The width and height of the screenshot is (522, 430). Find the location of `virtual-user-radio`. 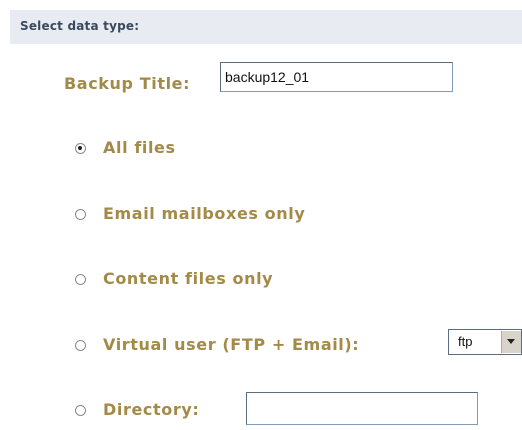

virtual-user-radio is located at coordinates (80, 345).